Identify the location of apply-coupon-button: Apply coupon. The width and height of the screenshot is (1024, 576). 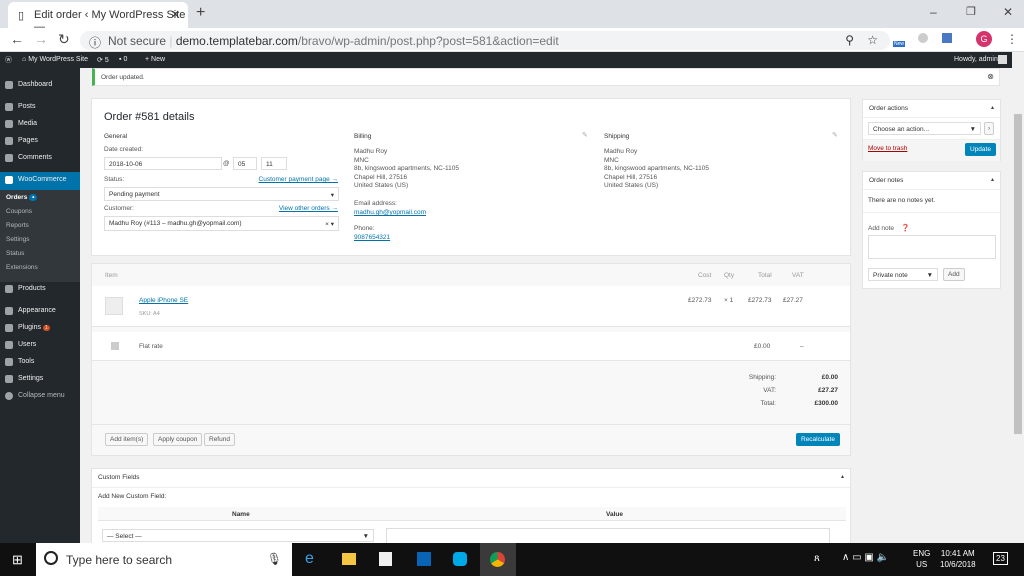
(178, 439).